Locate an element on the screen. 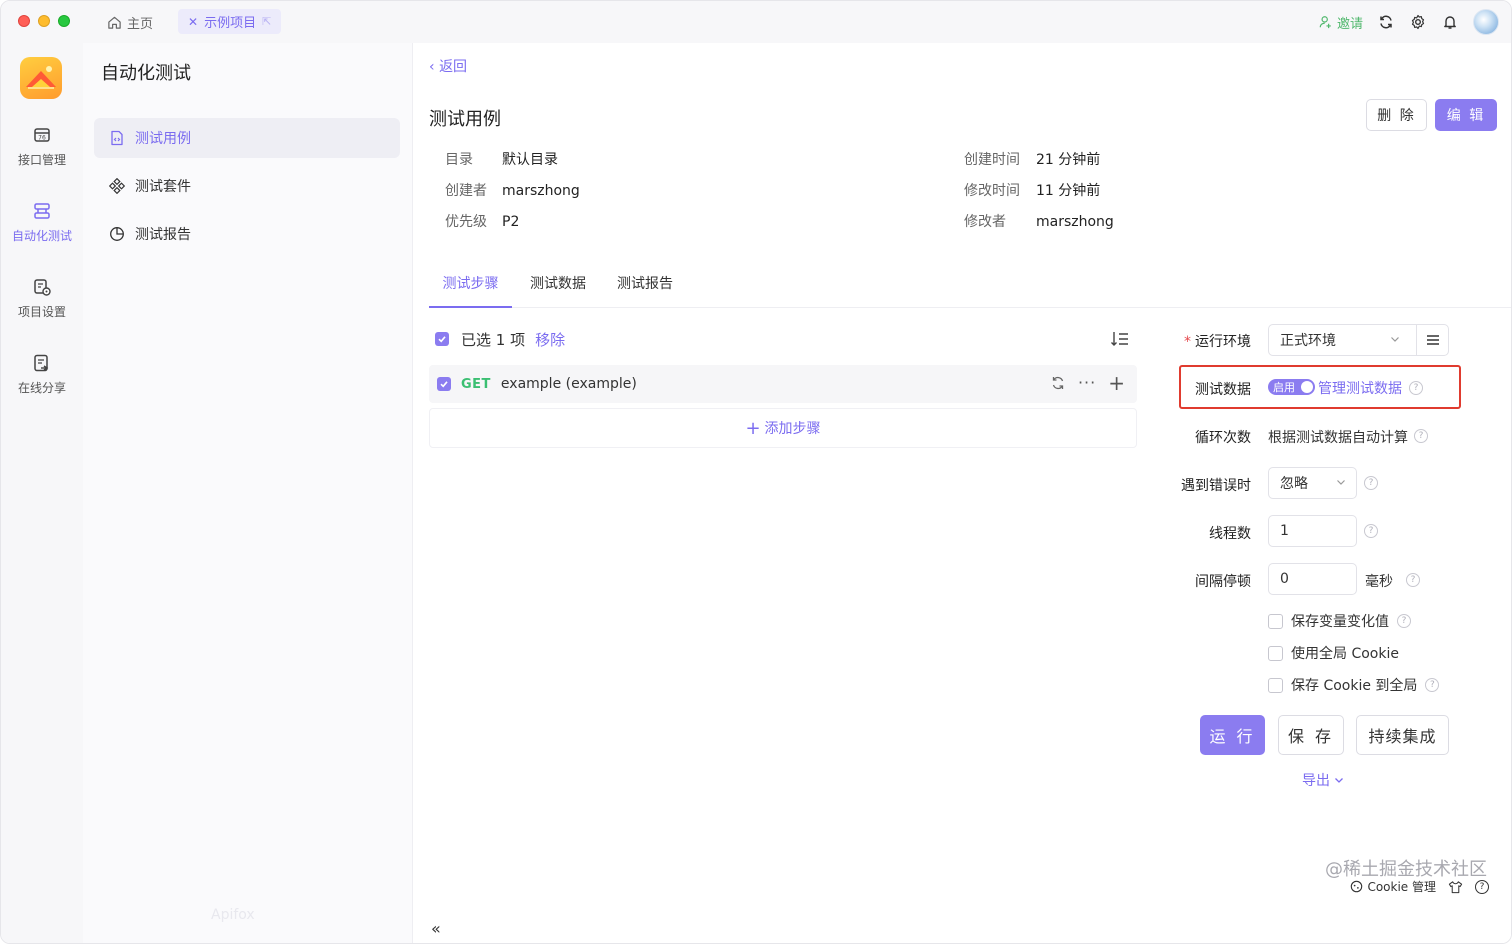 This screenshot has width=1512, height=944. on-error-select: 忽略 is located at coordinates (1312, 483).